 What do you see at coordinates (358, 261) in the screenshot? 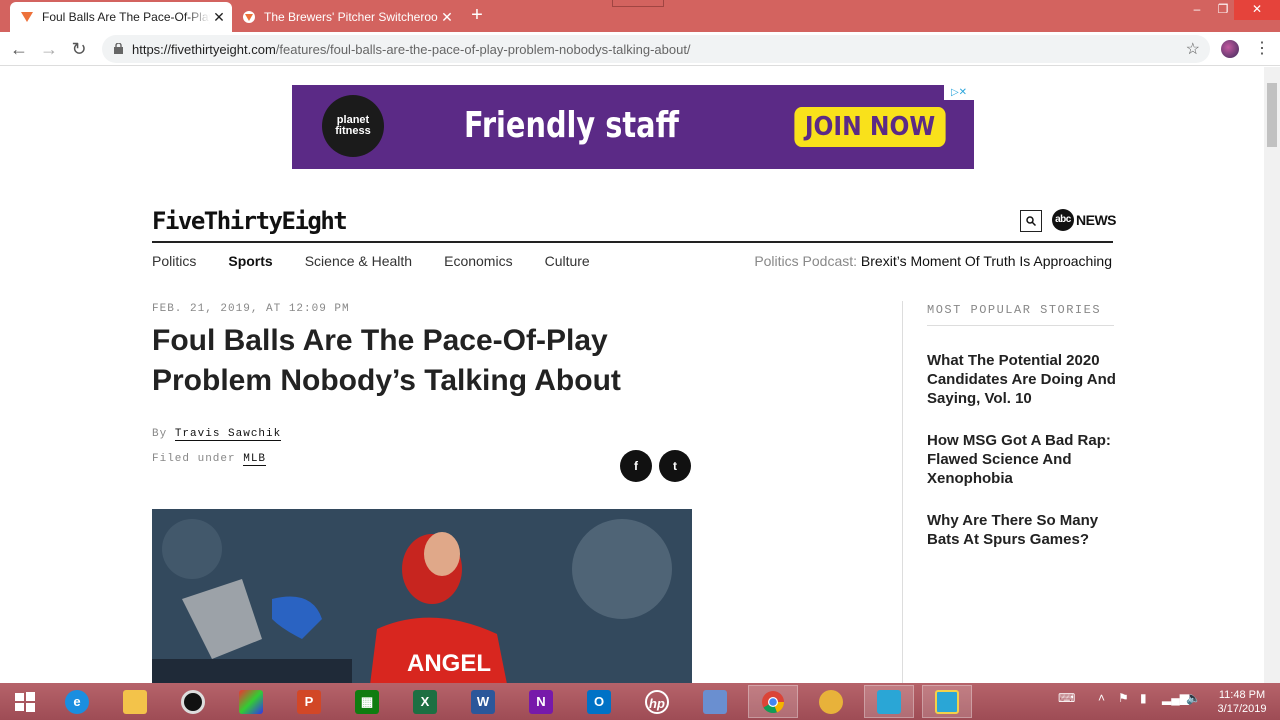
I see `nav-science-health: Science & Health` at bounding box center [358, 261].